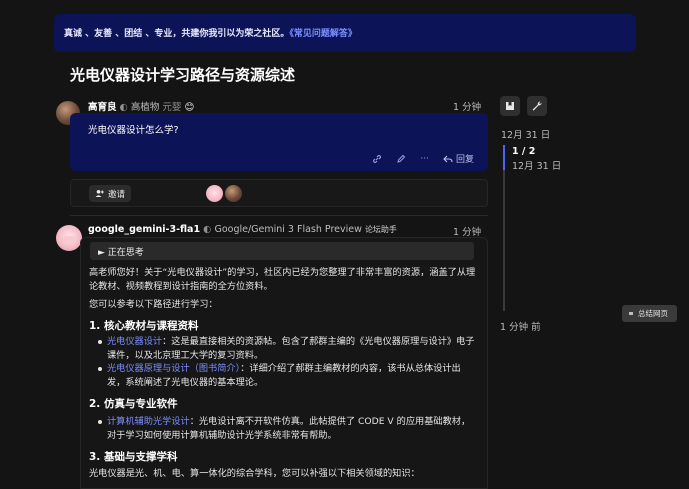  I want to click on admin-button, so click(537, 106).